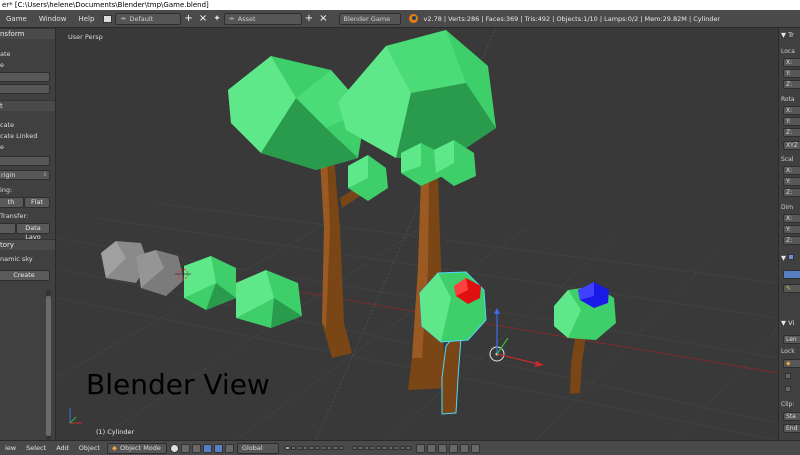 This screenshot has width=800, height=455. What do you see at coordinates (62, 448) in the screenshot?
I see `menu-add: Add` at bounding box center [62, 448].